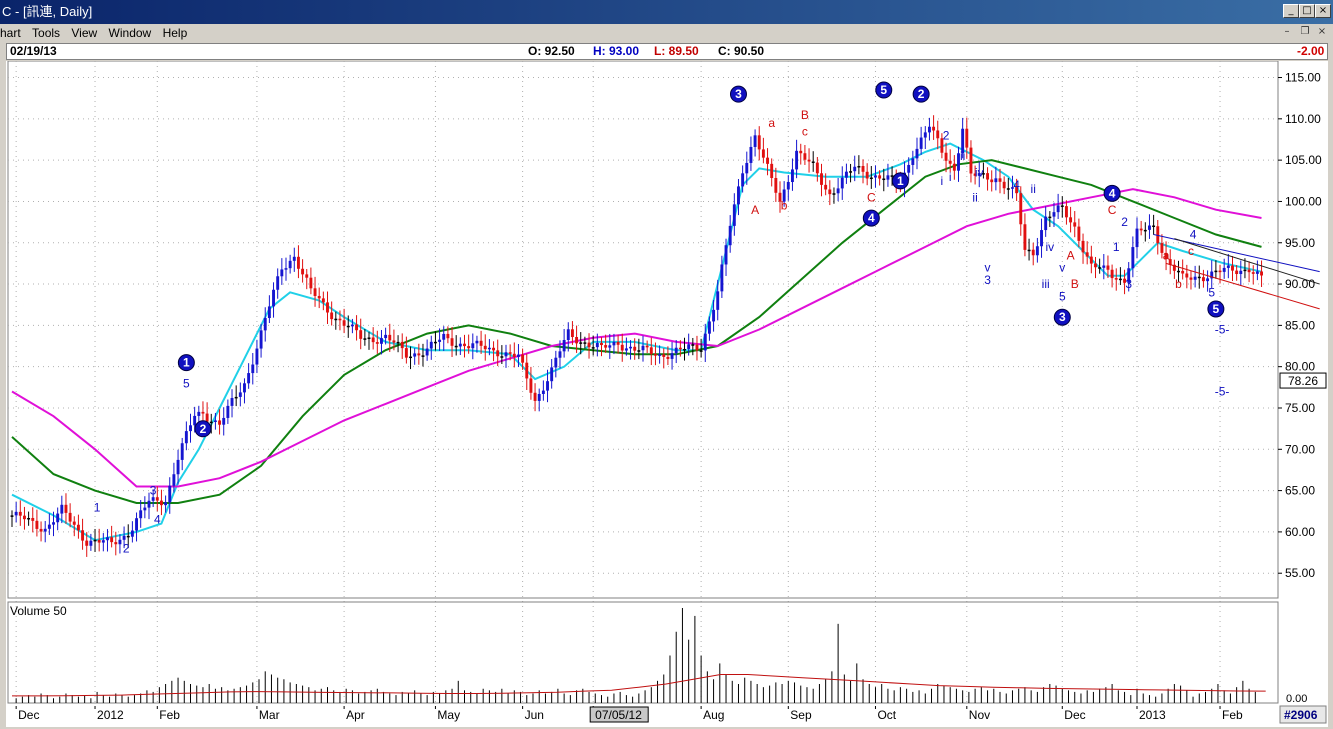 The image size is (1333, 729). Describe the element at coordinates (1300, 532) in the screenshot. I see `y-tick-label: 60.00` at that location.